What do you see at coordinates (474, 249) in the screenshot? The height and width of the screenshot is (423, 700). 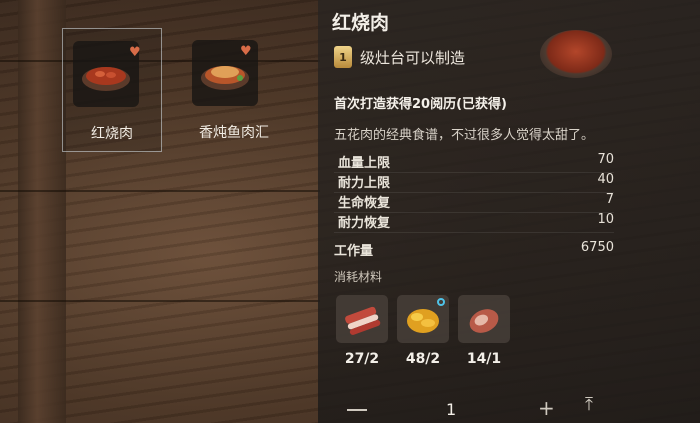 I see `workload-row: 工作量 6750` at bounding box center [474, 249].